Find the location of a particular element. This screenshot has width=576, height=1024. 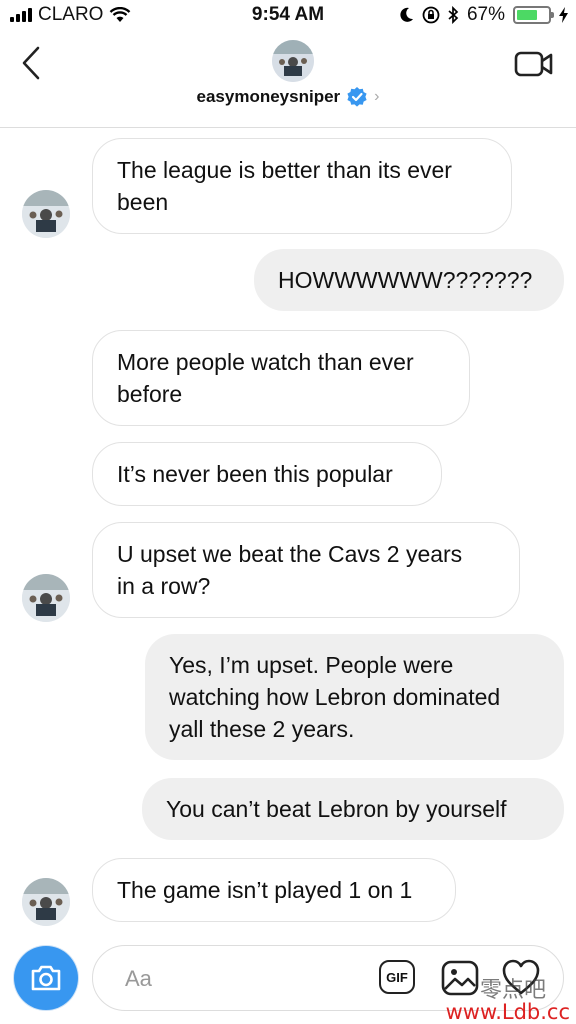

message-bubble-received: It’s never been this popular is located at coordinates (267, 474).